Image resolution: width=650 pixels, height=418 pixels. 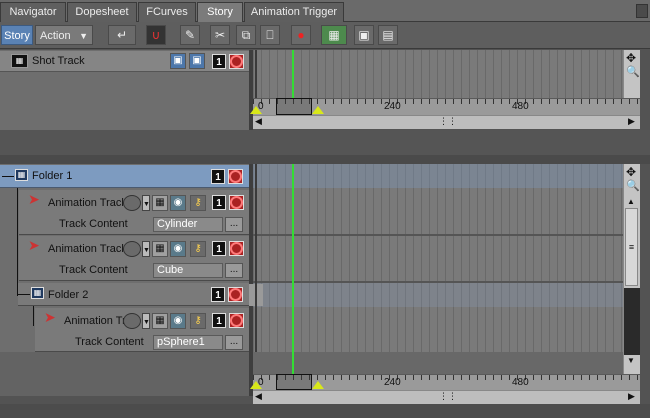 I want to click on scroll-track-dark, so click(x=632, y=321).